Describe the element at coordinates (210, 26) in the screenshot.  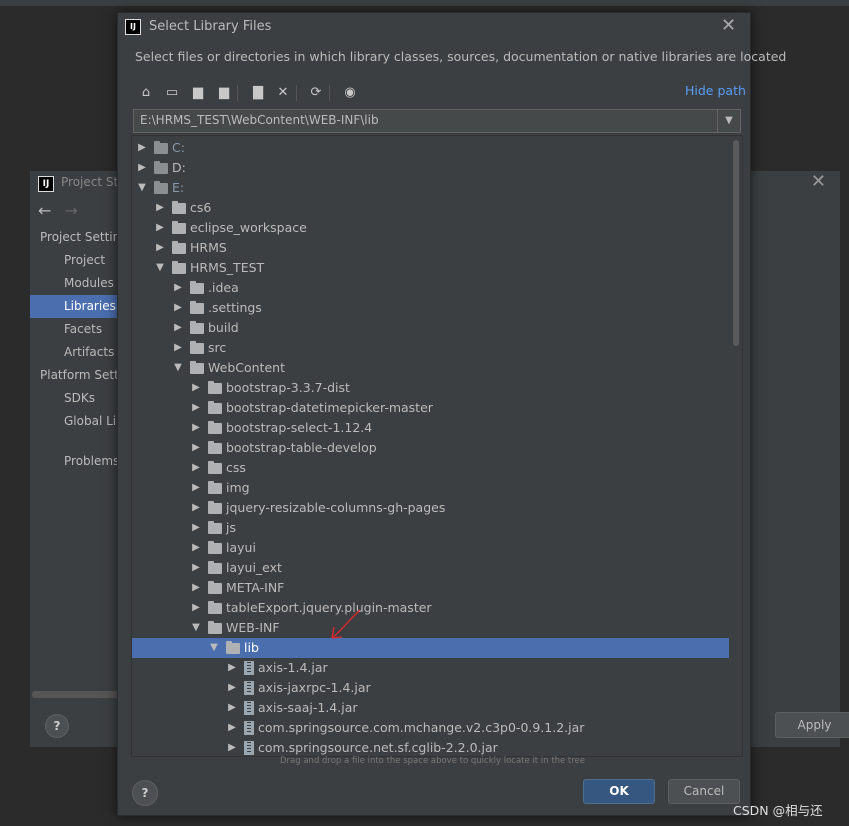
I see `dialog-title: Select Library Files` at that location.